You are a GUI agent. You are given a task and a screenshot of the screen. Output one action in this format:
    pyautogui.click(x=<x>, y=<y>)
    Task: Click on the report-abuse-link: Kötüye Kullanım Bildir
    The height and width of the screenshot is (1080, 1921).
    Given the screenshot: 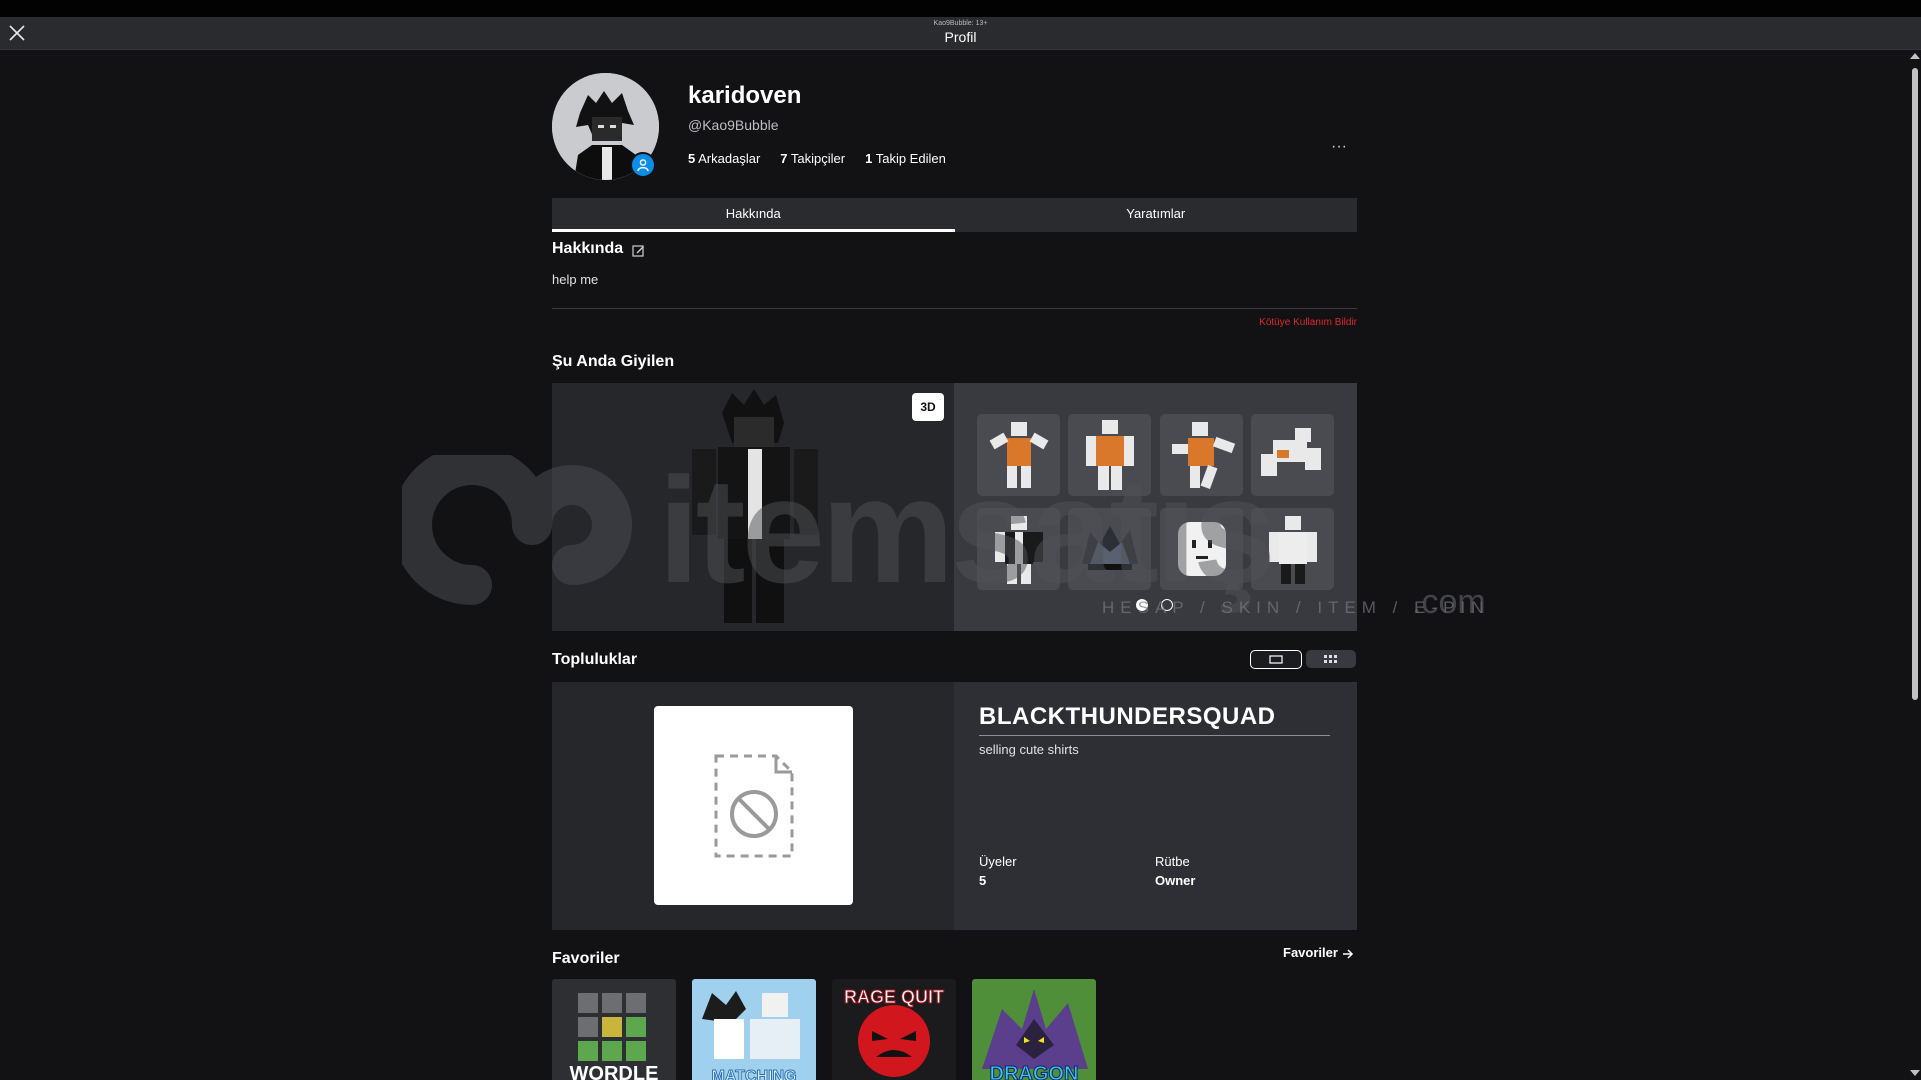 What is the action you would take?
    pyautogui.click(x=1278, y=322)
    